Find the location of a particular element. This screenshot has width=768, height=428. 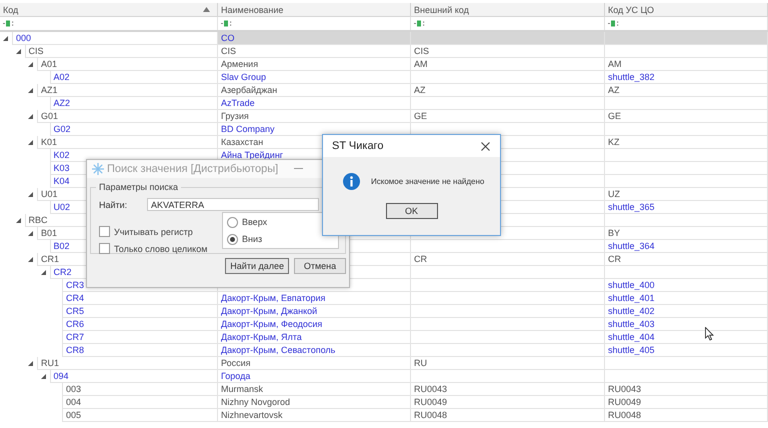

table-cell: shuttle_400 is located at coordinates (686, 285).